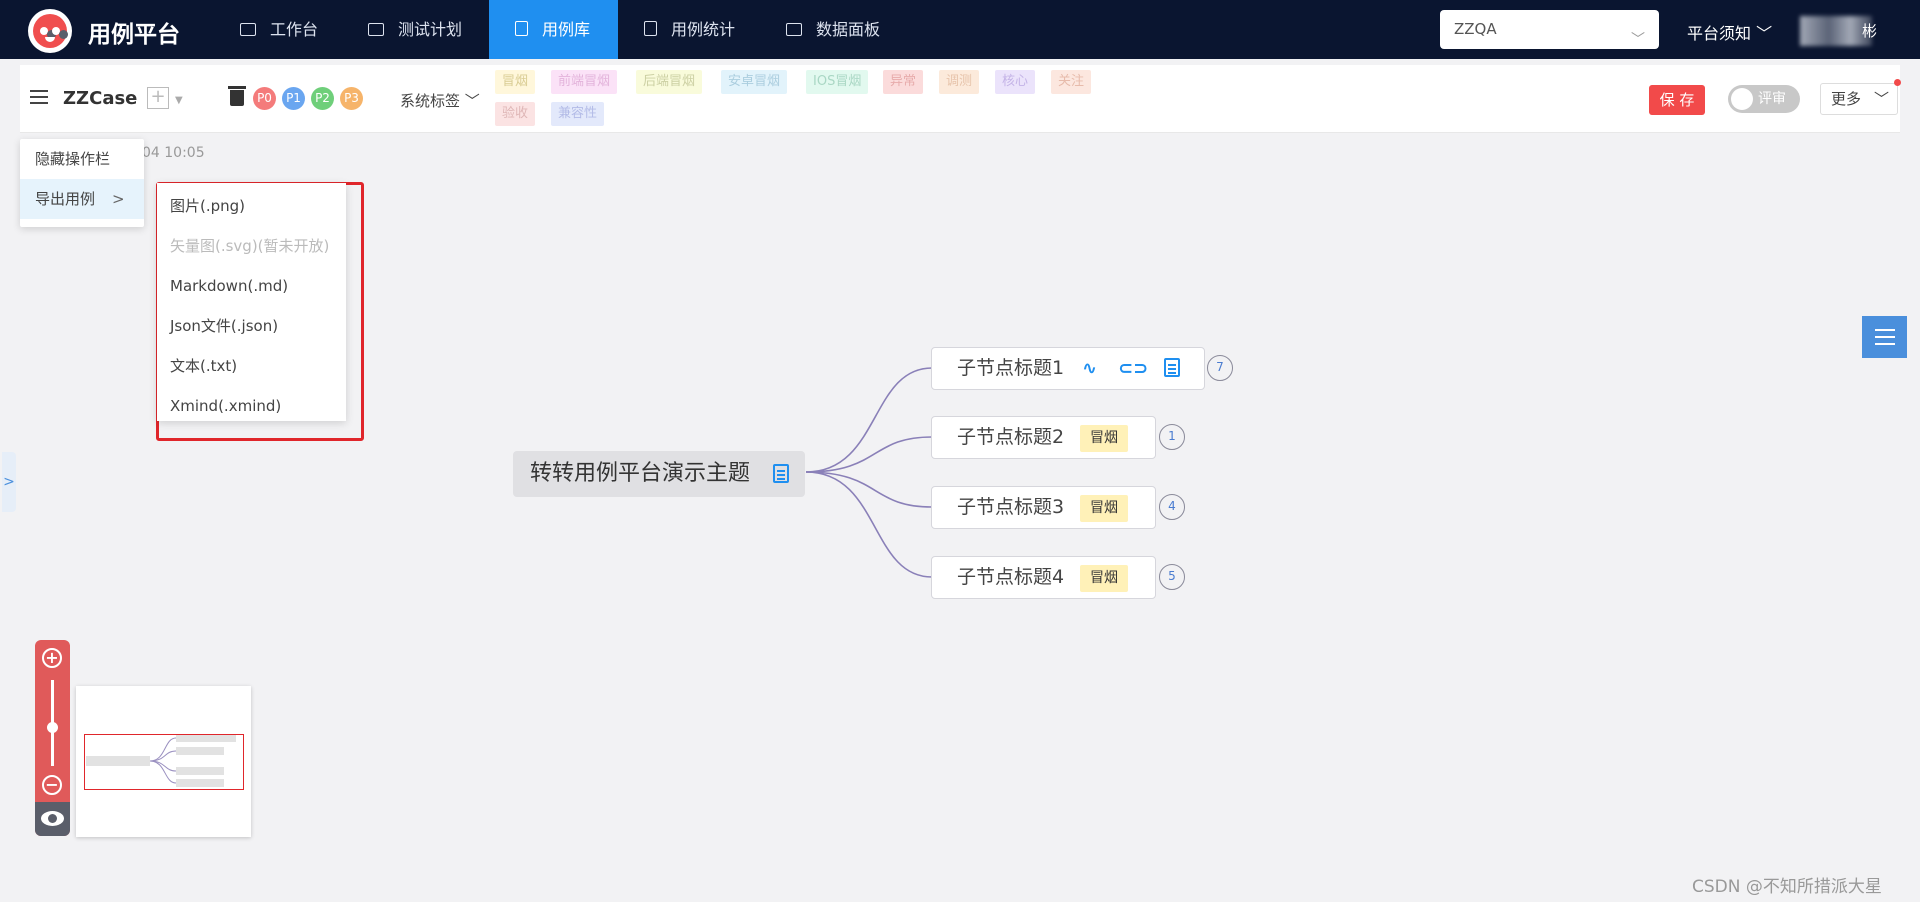 Image resolution: width=1920 pixels, height=902 pixels. Describe the element at coordinates (1043, 437) in the screenshot. I see `mindmap-child-node-2: 子节点标题2 冒烟` at that location.